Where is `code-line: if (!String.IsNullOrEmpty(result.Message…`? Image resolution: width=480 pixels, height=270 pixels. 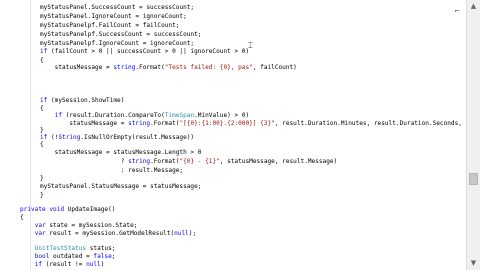
code-line: if (!String.IsNullOrEmpty(result.Message… is located at coordinates (117, 137).